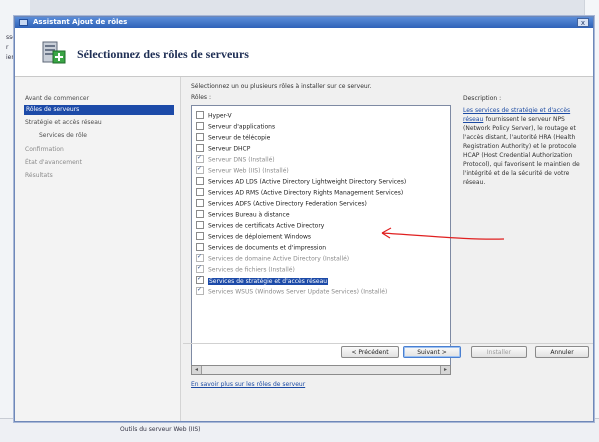  I want to click on previous-button: < Précédent, so click(370, 352).